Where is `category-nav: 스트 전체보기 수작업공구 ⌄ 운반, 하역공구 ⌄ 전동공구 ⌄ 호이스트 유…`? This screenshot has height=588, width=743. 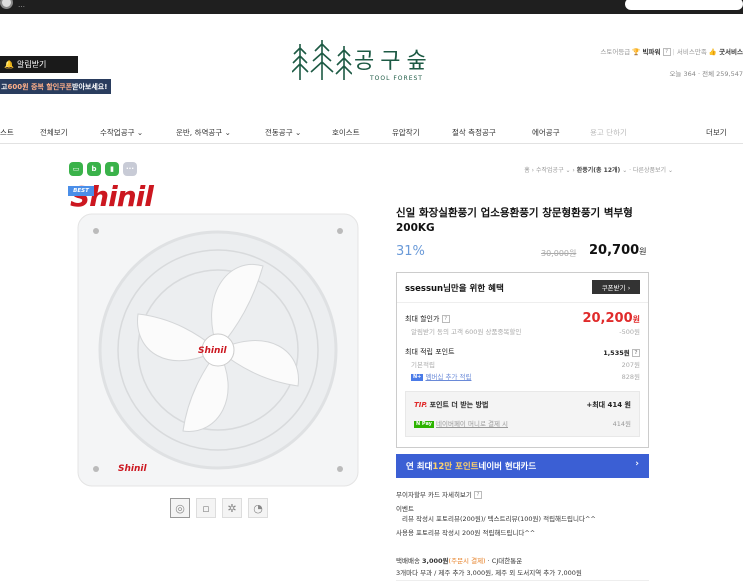 category-nav: 스트 전체보기 수작업공구 ⌄ 운반, 하역공구 ⌄ 전동공구 ⌄ 호이스트 유… is located at coordinates (371, 133).